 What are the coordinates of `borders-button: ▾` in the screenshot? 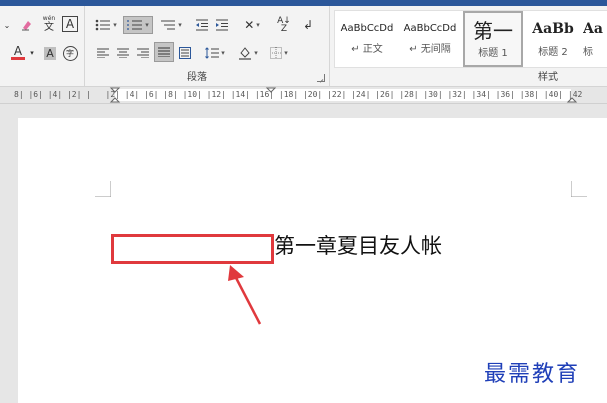 It's located at (279, 53).